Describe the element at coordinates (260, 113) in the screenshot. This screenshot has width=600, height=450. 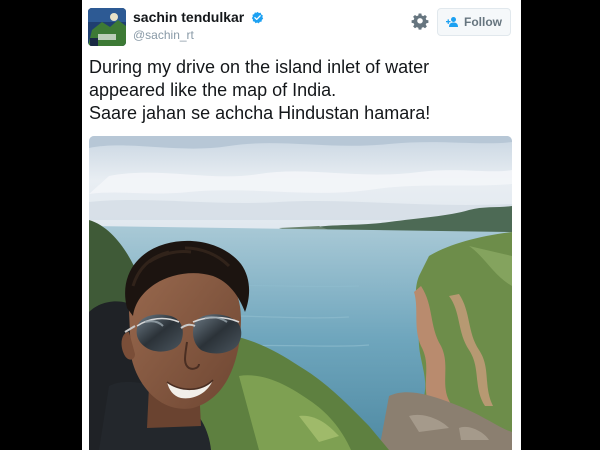
I see `tweet-text-line-3: Saare jahan se achcha Hindustan hamara!` at that location.